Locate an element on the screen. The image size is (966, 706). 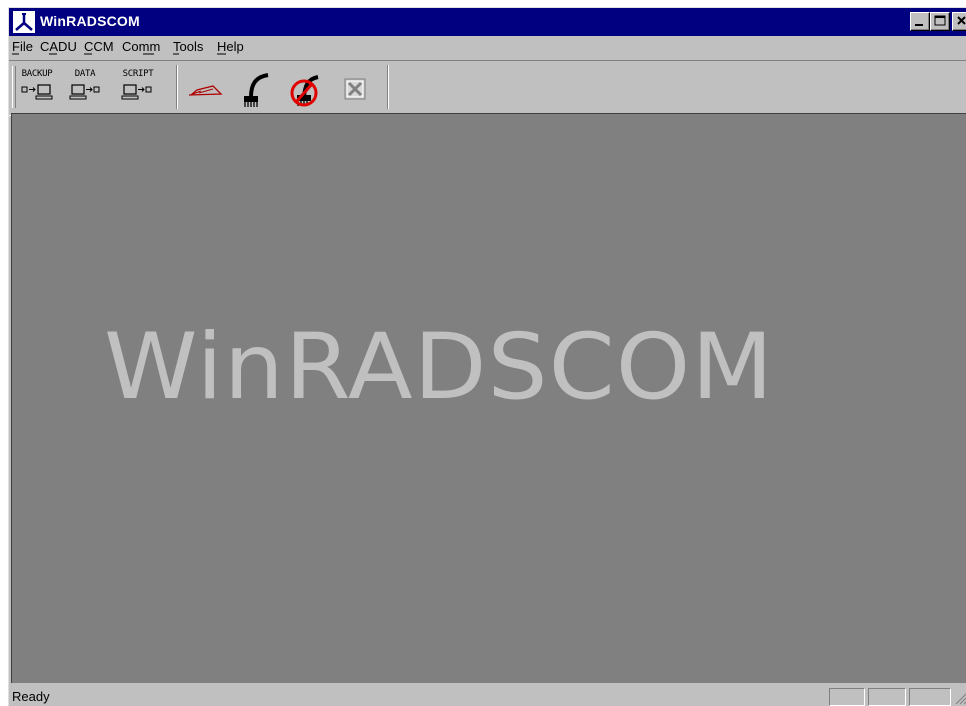
menu-bar: File CADU CCM Comm Tools Help is located at coordinates (487, 47).